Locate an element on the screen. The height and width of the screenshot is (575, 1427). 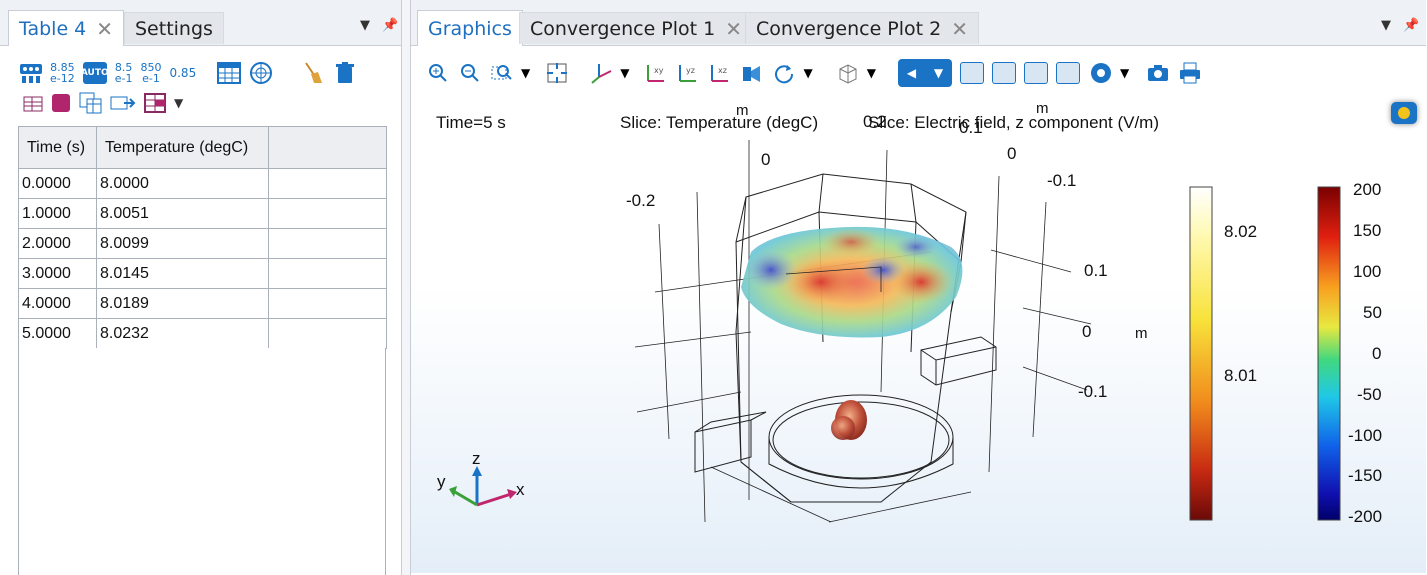
table-row: 0.0000 8.0000 is located at coordinates (202, 183).